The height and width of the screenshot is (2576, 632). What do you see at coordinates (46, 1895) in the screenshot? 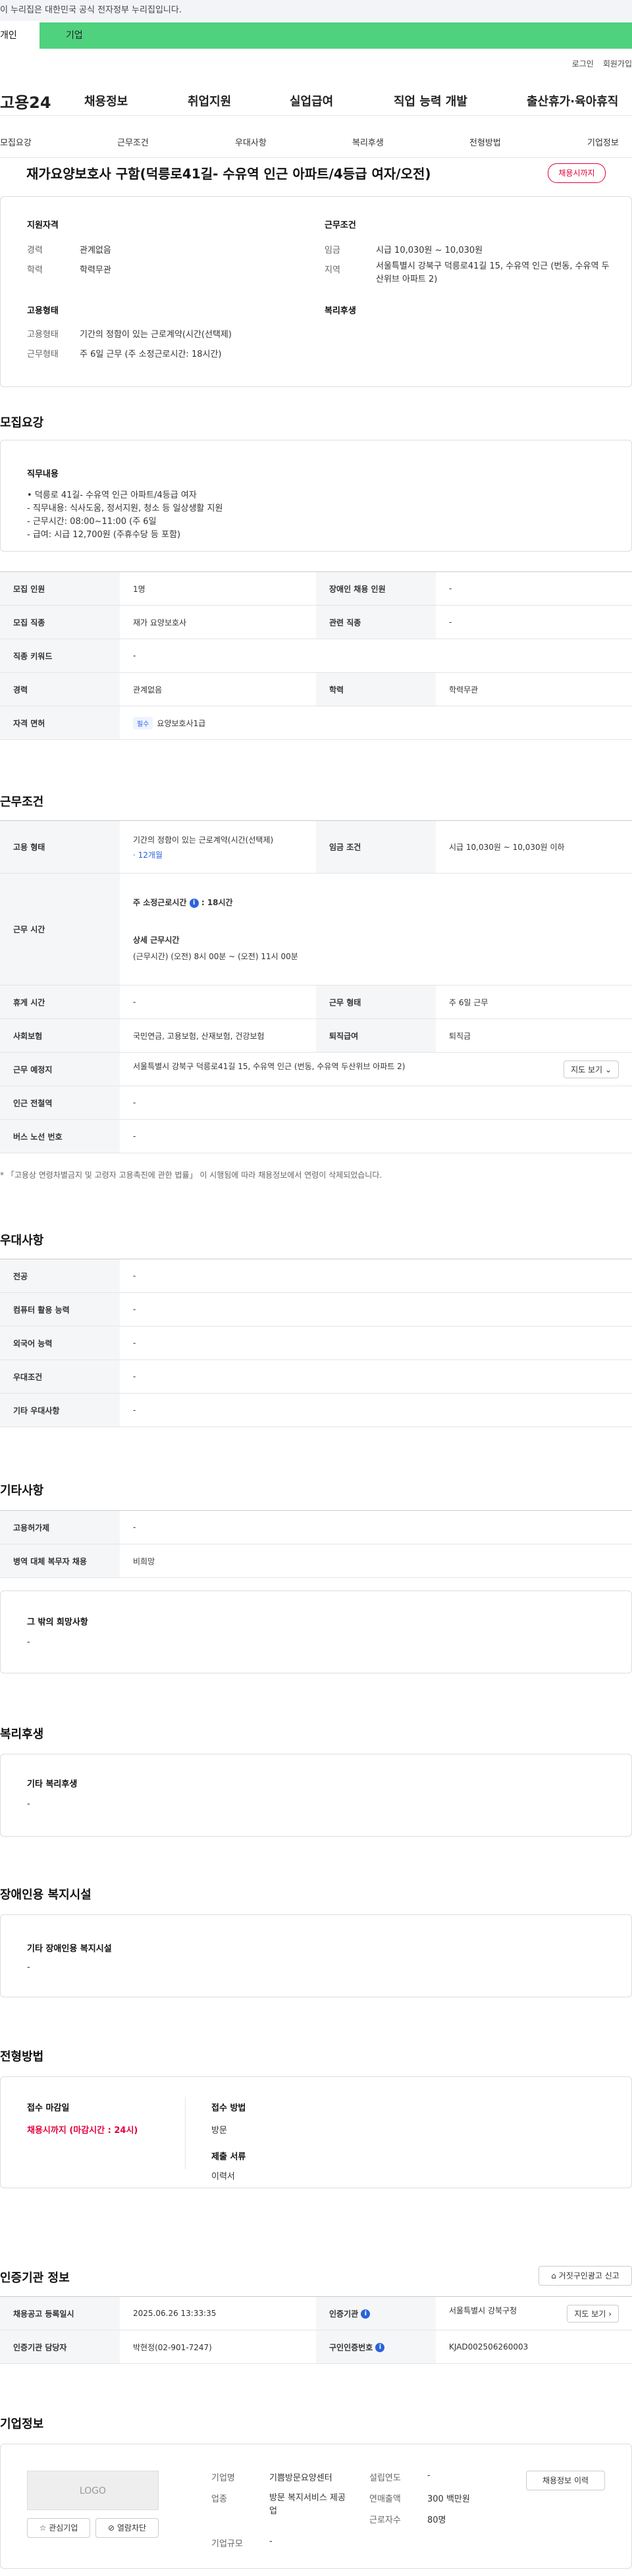
I see `disabled-heading: 장애인용 복지시설` at bounding box center [46, 1895].